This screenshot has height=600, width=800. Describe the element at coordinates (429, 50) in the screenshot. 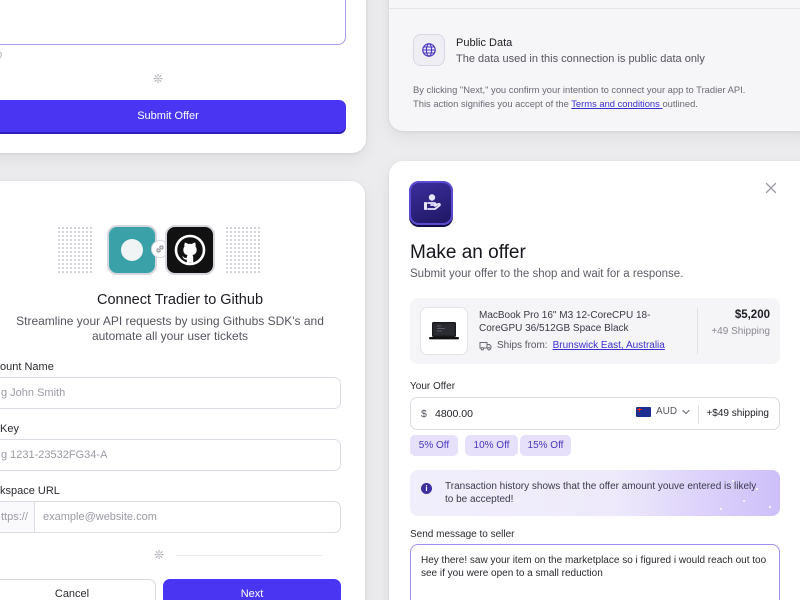

I see `globe-icon` at that location.